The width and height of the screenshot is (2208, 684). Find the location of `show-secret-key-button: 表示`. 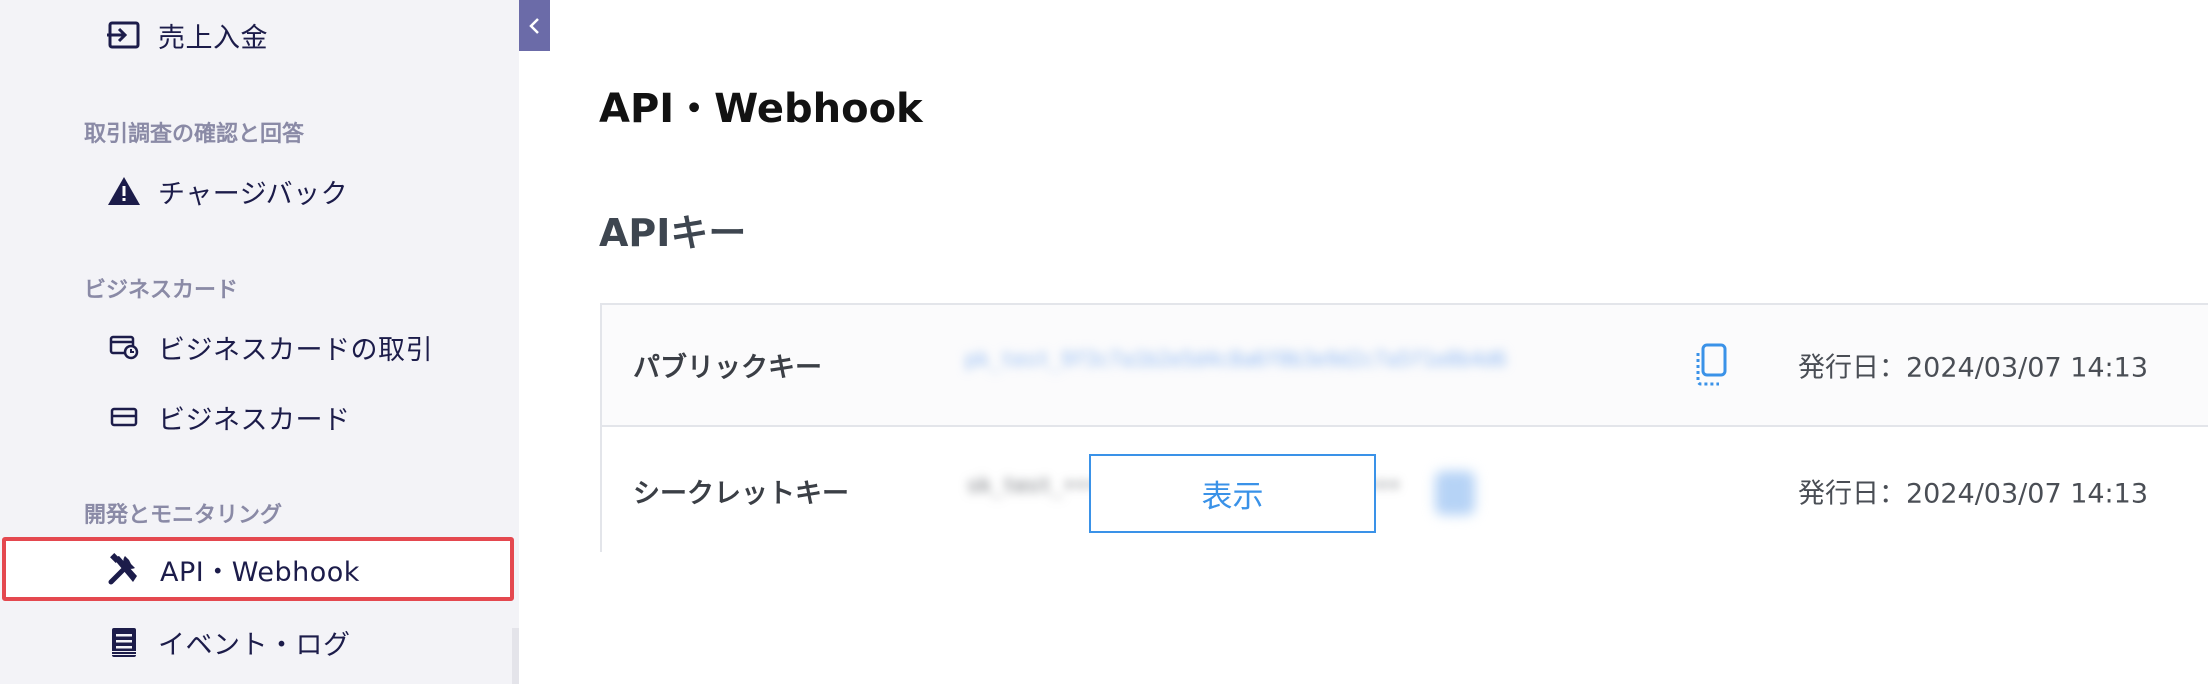

show-secret-key-button: 表示 is located at coordinates (1232, 493).